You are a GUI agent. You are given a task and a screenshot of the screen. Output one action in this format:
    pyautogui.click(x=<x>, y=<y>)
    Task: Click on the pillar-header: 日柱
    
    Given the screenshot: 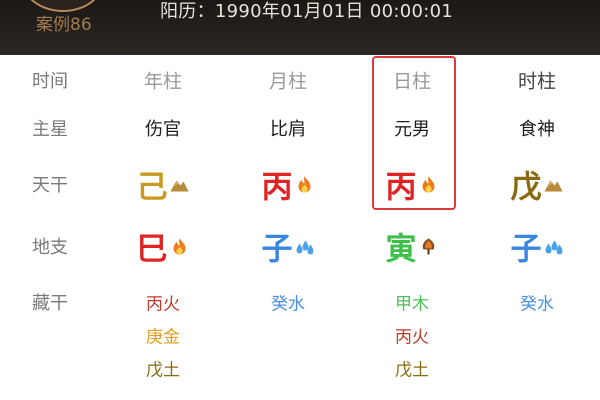 What is the action you would take?
    pyautogui.click(x=412, y=80)
    